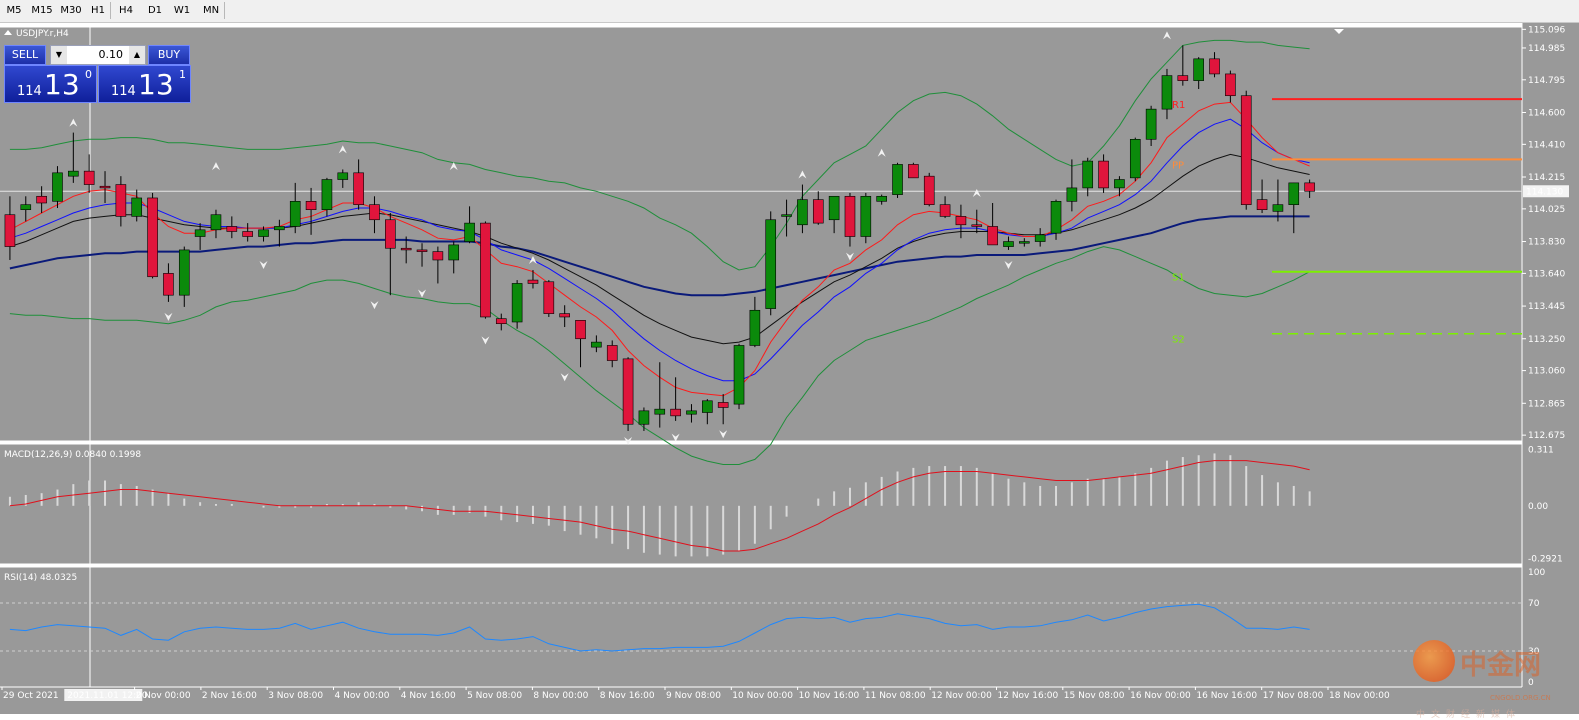 This screenshot has height=720, width=1579. What do you see at coordinates (182, 74) in the screenshot?
I see `buy-price-pip: 1` at bounding box center [182, 74].